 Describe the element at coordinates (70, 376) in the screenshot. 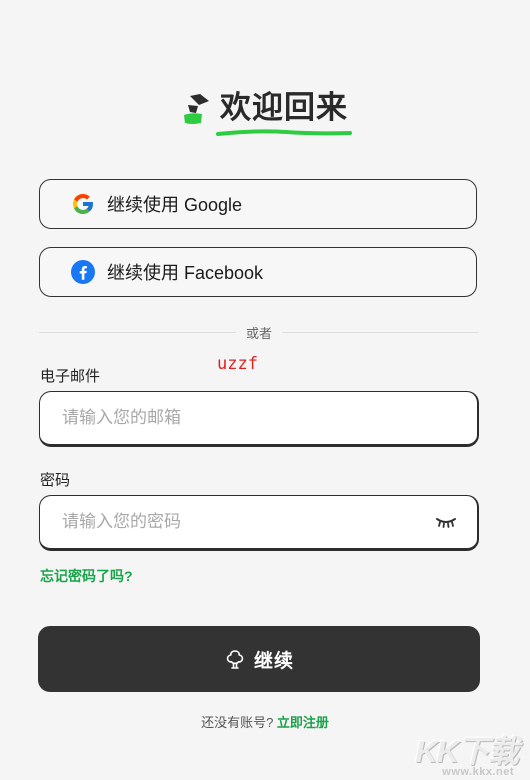

I see `email-label: 电子邮件` at that location.